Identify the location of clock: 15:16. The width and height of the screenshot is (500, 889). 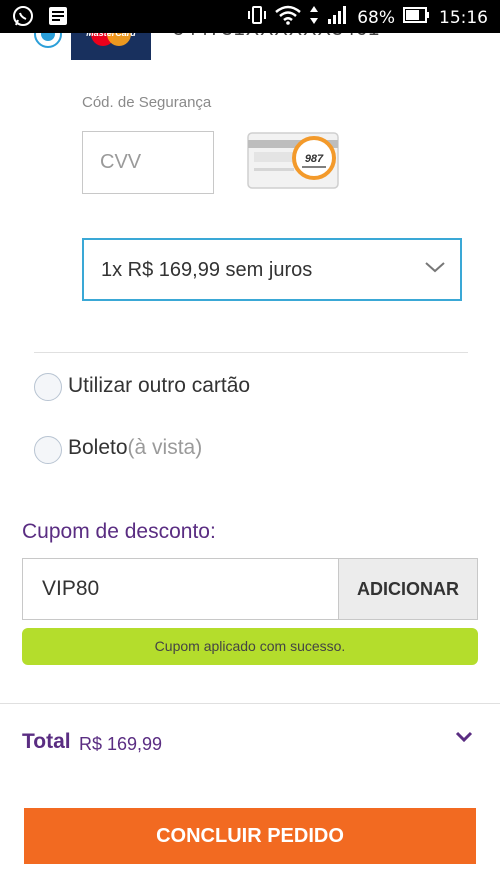
(463, 18).